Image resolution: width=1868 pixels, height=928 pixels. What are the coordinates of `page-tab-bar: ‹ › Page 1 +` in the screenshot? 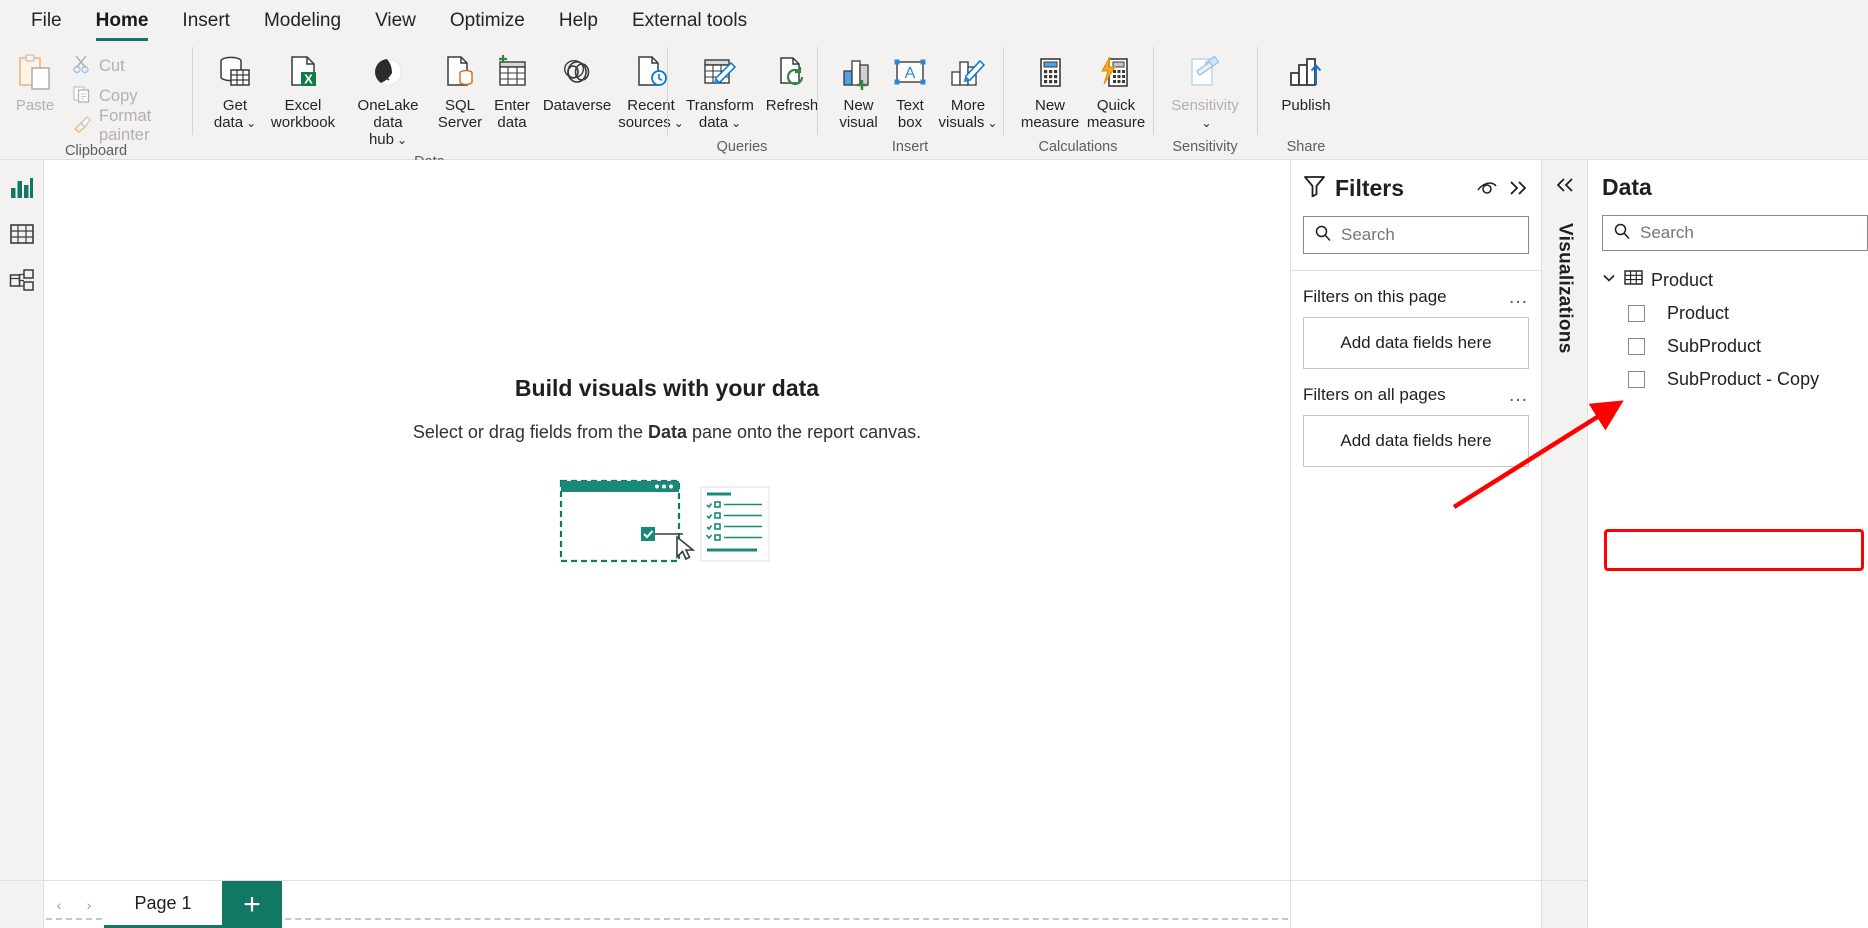 It's located at (163, 904).